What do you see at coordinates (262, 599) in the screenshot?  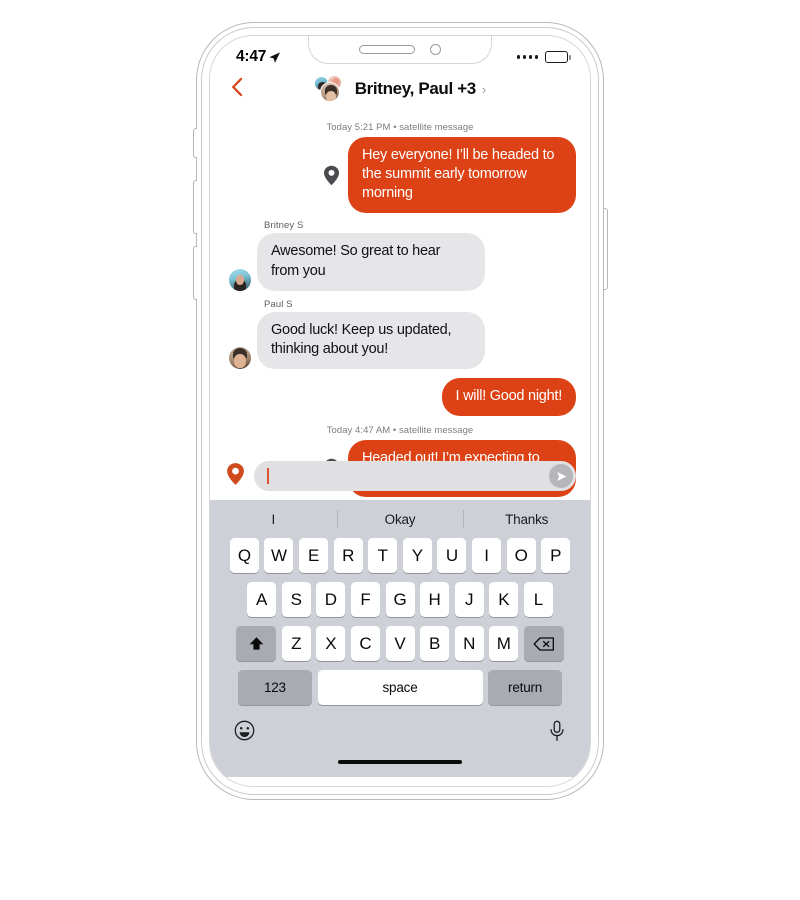 I see `key-a: A` at bounding box center [262, 599].